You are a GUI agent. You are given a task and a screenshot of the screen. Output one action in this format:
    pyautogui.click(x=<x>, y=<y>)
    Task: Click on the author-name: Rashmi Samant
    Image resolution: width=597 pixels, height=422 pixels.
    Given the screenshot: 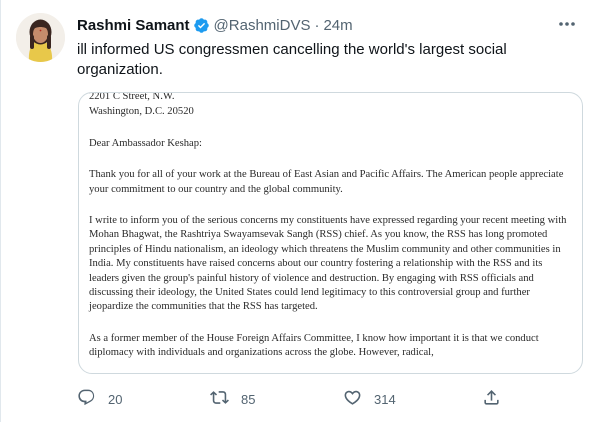 What is the action you would take?
    pyautogui.click(x=133, y=25)
    